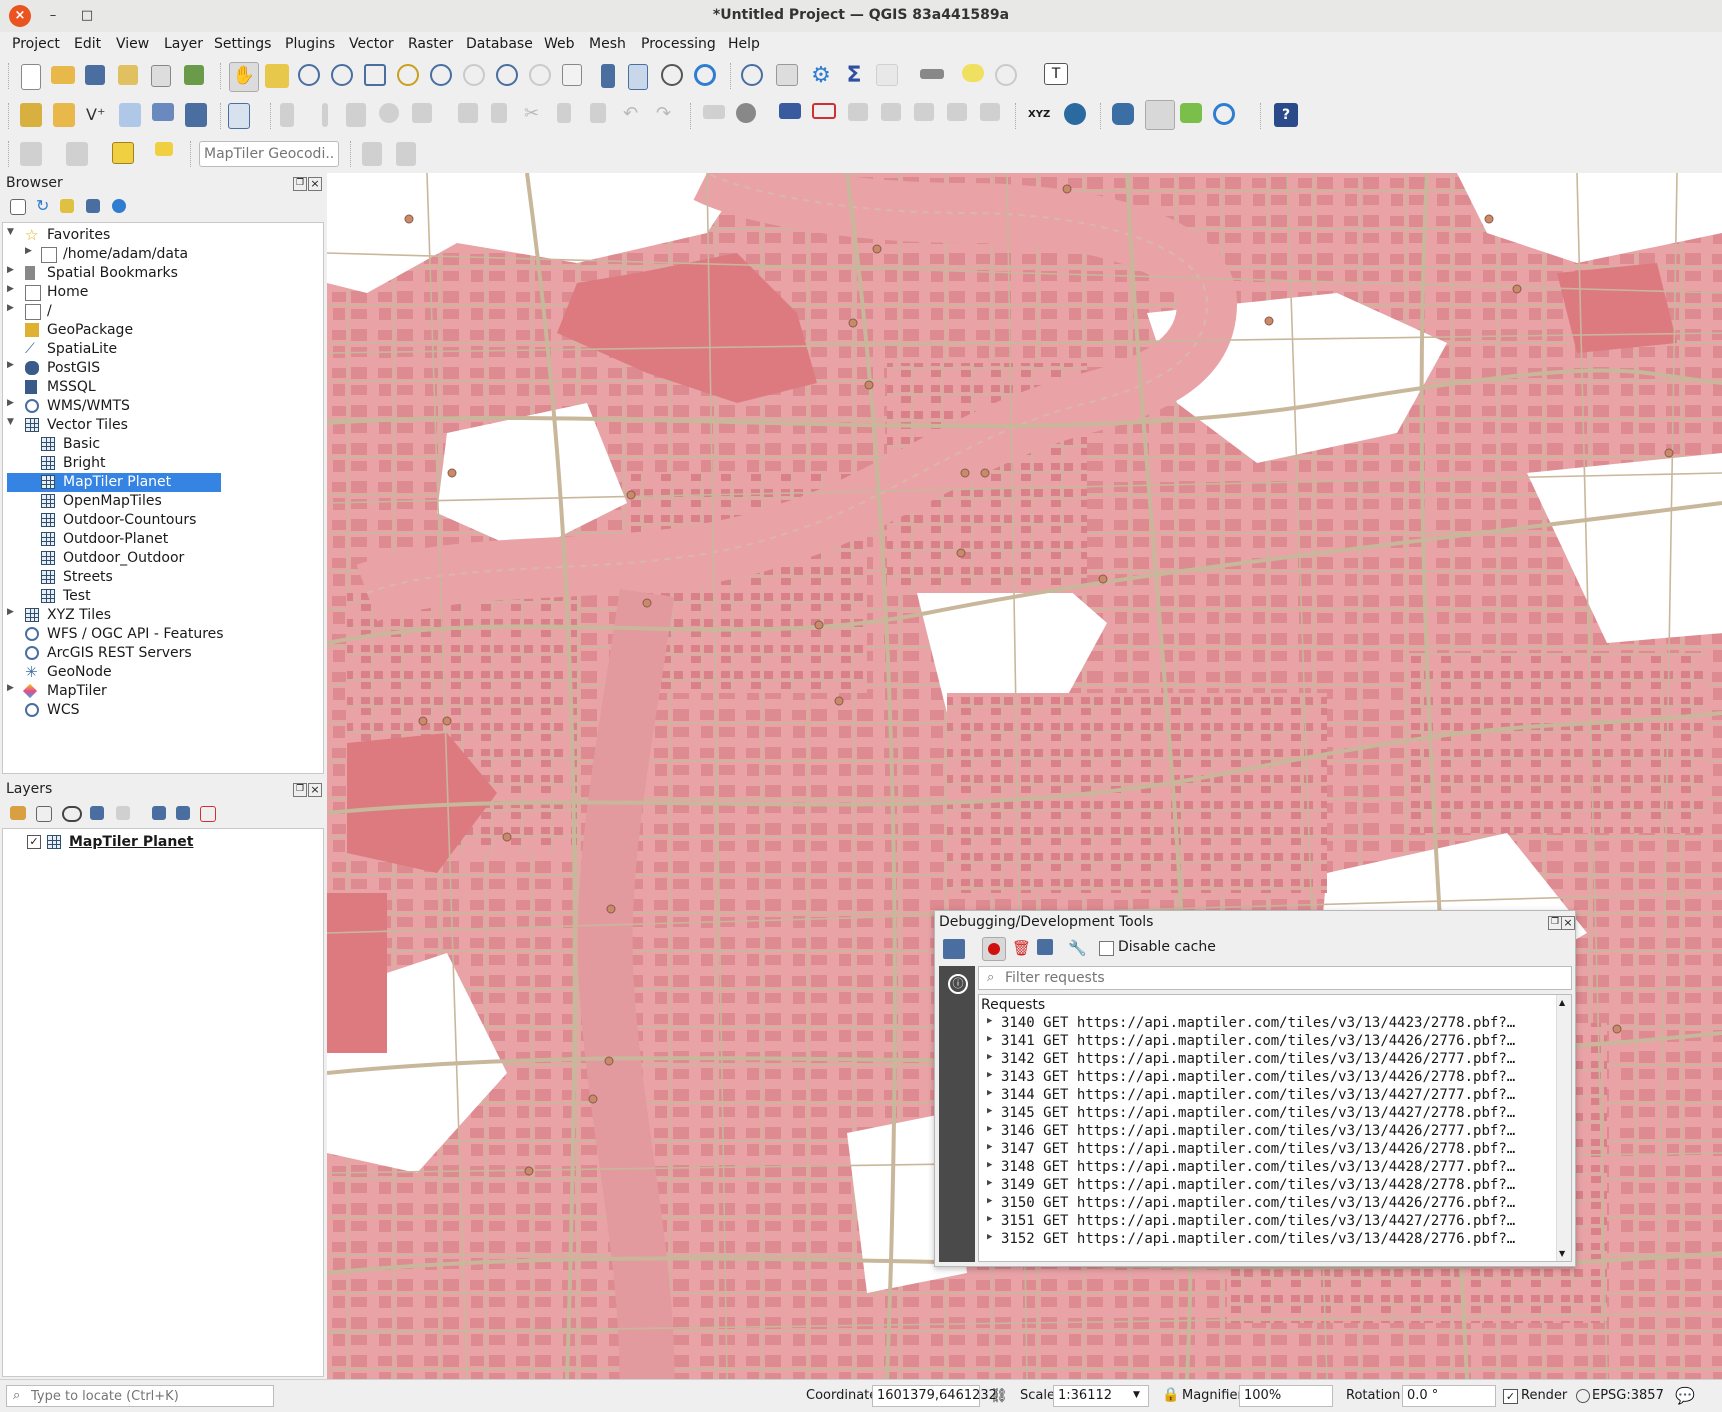 The height and width of the screenshot is (1412, 1722). What do you see at coordinates (157, 635) in the screenshot?
I see `browser-item-wfs-ogc: WFS / OGC API - Features` at bounding box center [157, 635].